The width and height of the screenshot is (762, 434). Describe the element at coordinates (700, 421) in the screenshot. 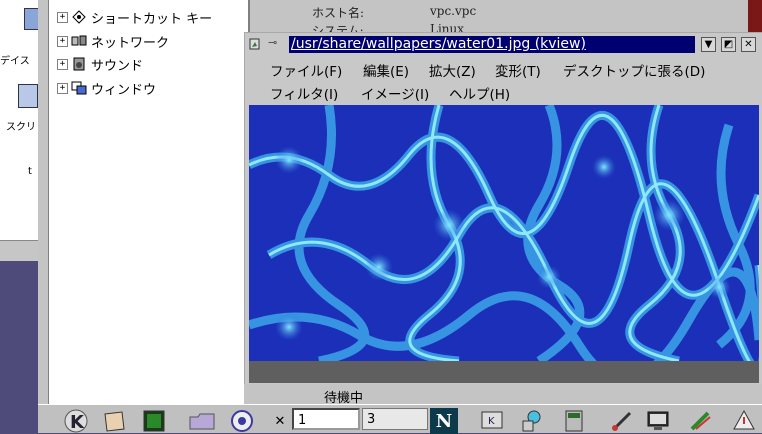

I see `editor-icon` at that location.